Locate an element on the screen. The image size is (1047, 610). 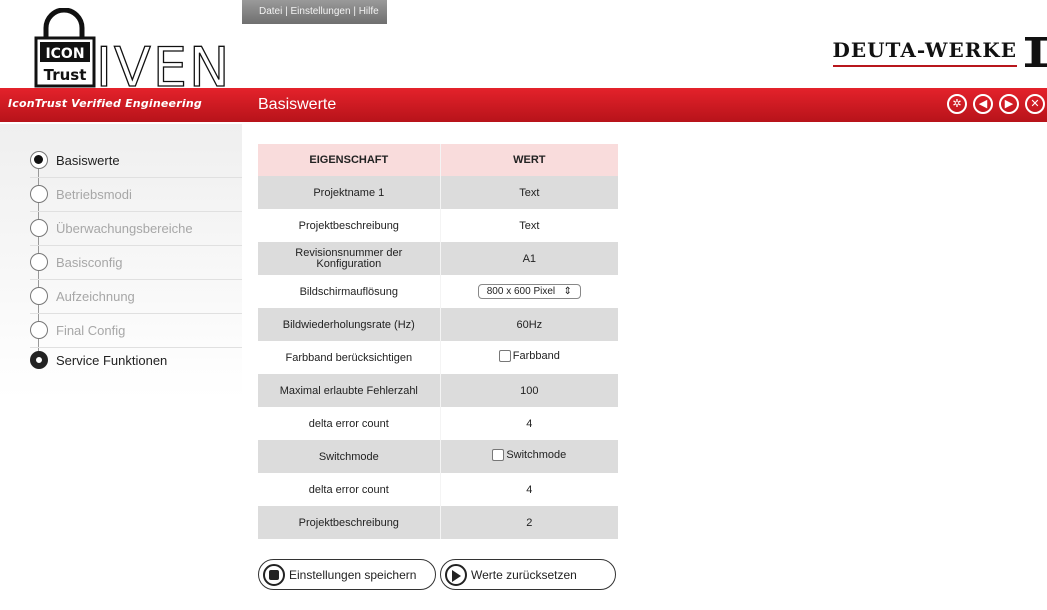
sidebar-item-ueberwachungsbereiche: Überwachungsbereiche is located at coordinates (135, 228).